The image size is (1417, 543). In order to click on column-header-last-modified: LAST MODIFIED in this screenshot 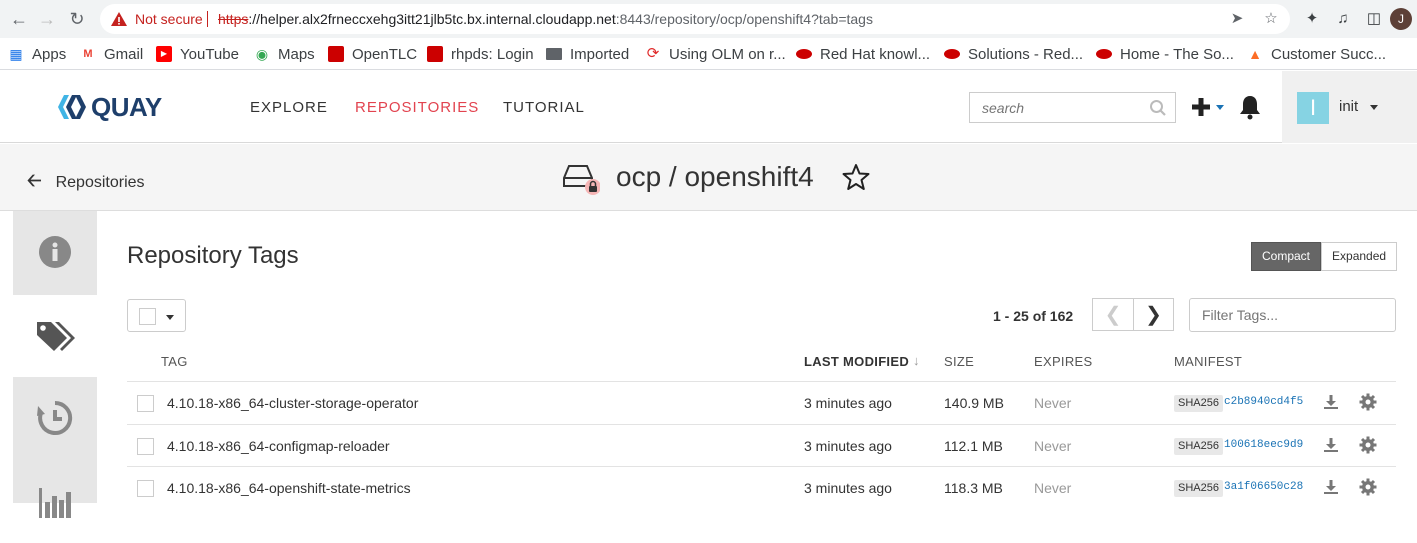, I will do `click(856, 361)`.